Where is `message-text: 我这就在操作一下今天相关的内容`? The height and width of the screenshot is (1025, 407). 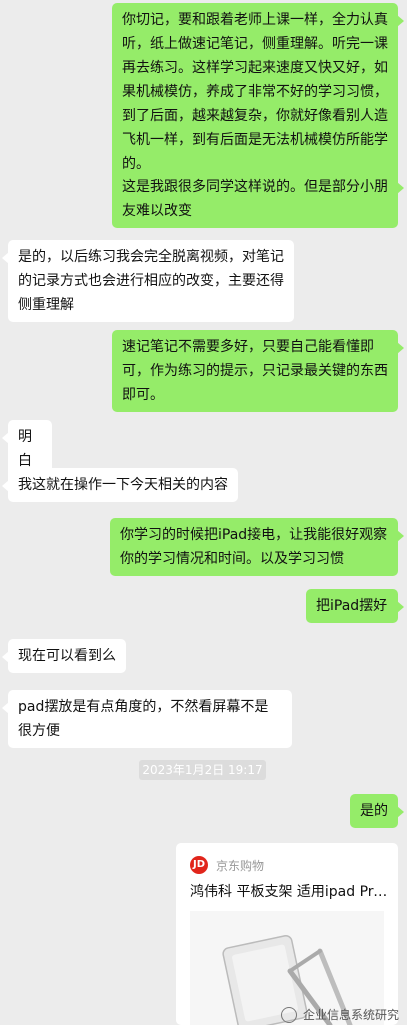 message-text: 我这就在操作一下今天相关的内容 is located at coordinates (123, 485).